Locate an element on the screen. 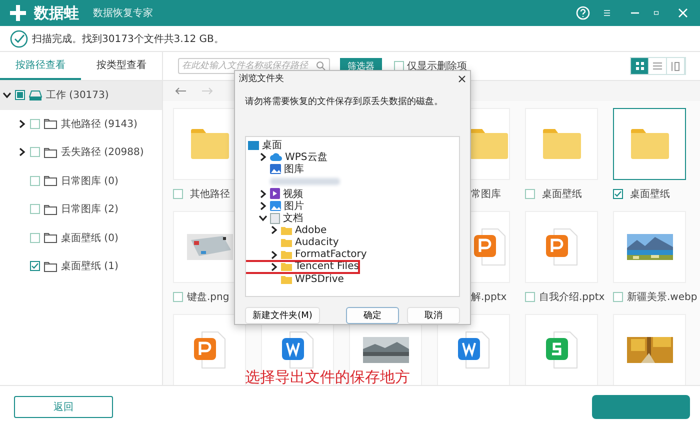 The height and width of the screenshot is (428, 700). image-icon is located at coordinates (275, 205).